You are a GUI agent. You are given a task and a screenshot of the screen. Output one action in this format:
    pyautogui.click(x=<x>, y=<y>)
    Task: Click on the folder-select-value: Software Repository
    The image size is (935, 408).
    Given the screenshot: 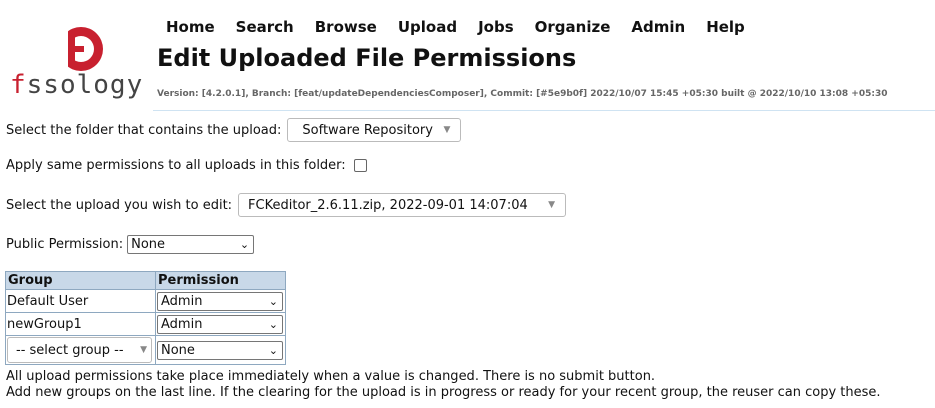 What is the action you would take?
    pyautogui.click(x=367, y=130)
    